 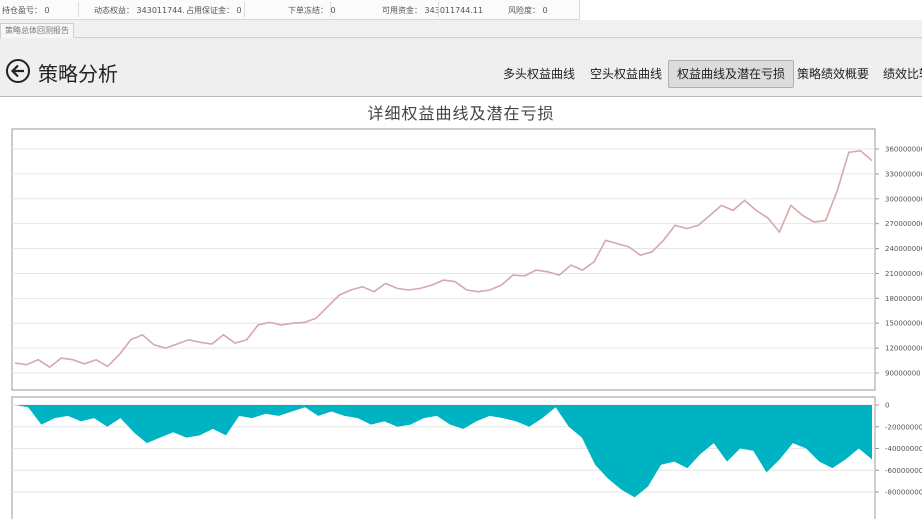 What do you see at coordinates (903, 199) in the screenshot?
I see `y-tick-label: 300000000` at bounding box center [903, 199].